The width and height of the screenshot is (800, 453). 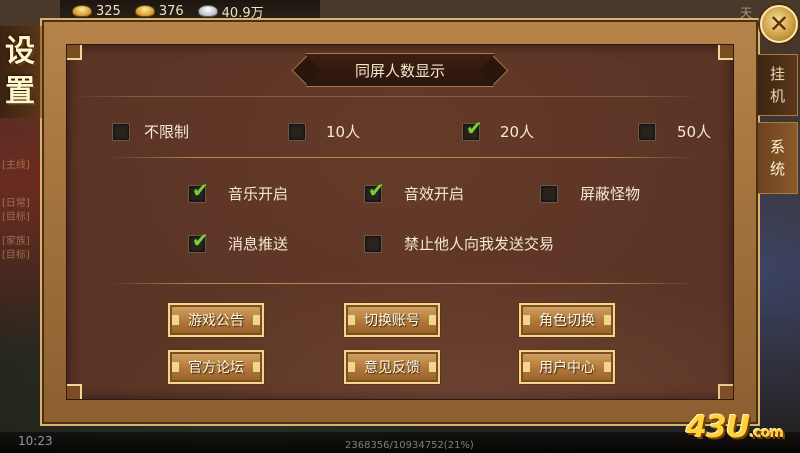 I want to click on toggle-hide-monsters: 屏蔽怪物, so click(x=590, y=193).